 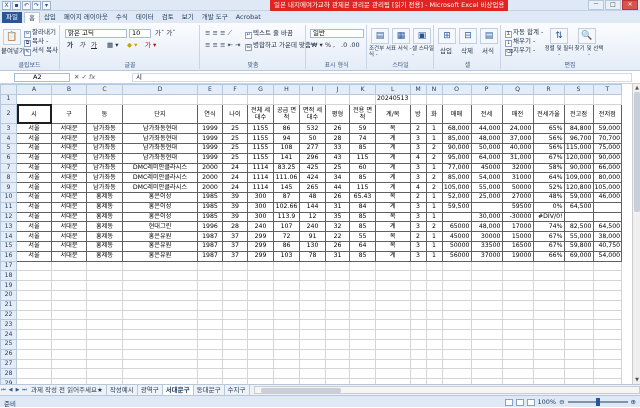 What do you see at coordinates (235, 178) in the screenshot?
I see `table-cell: 24` at bounding box center [235, 178].